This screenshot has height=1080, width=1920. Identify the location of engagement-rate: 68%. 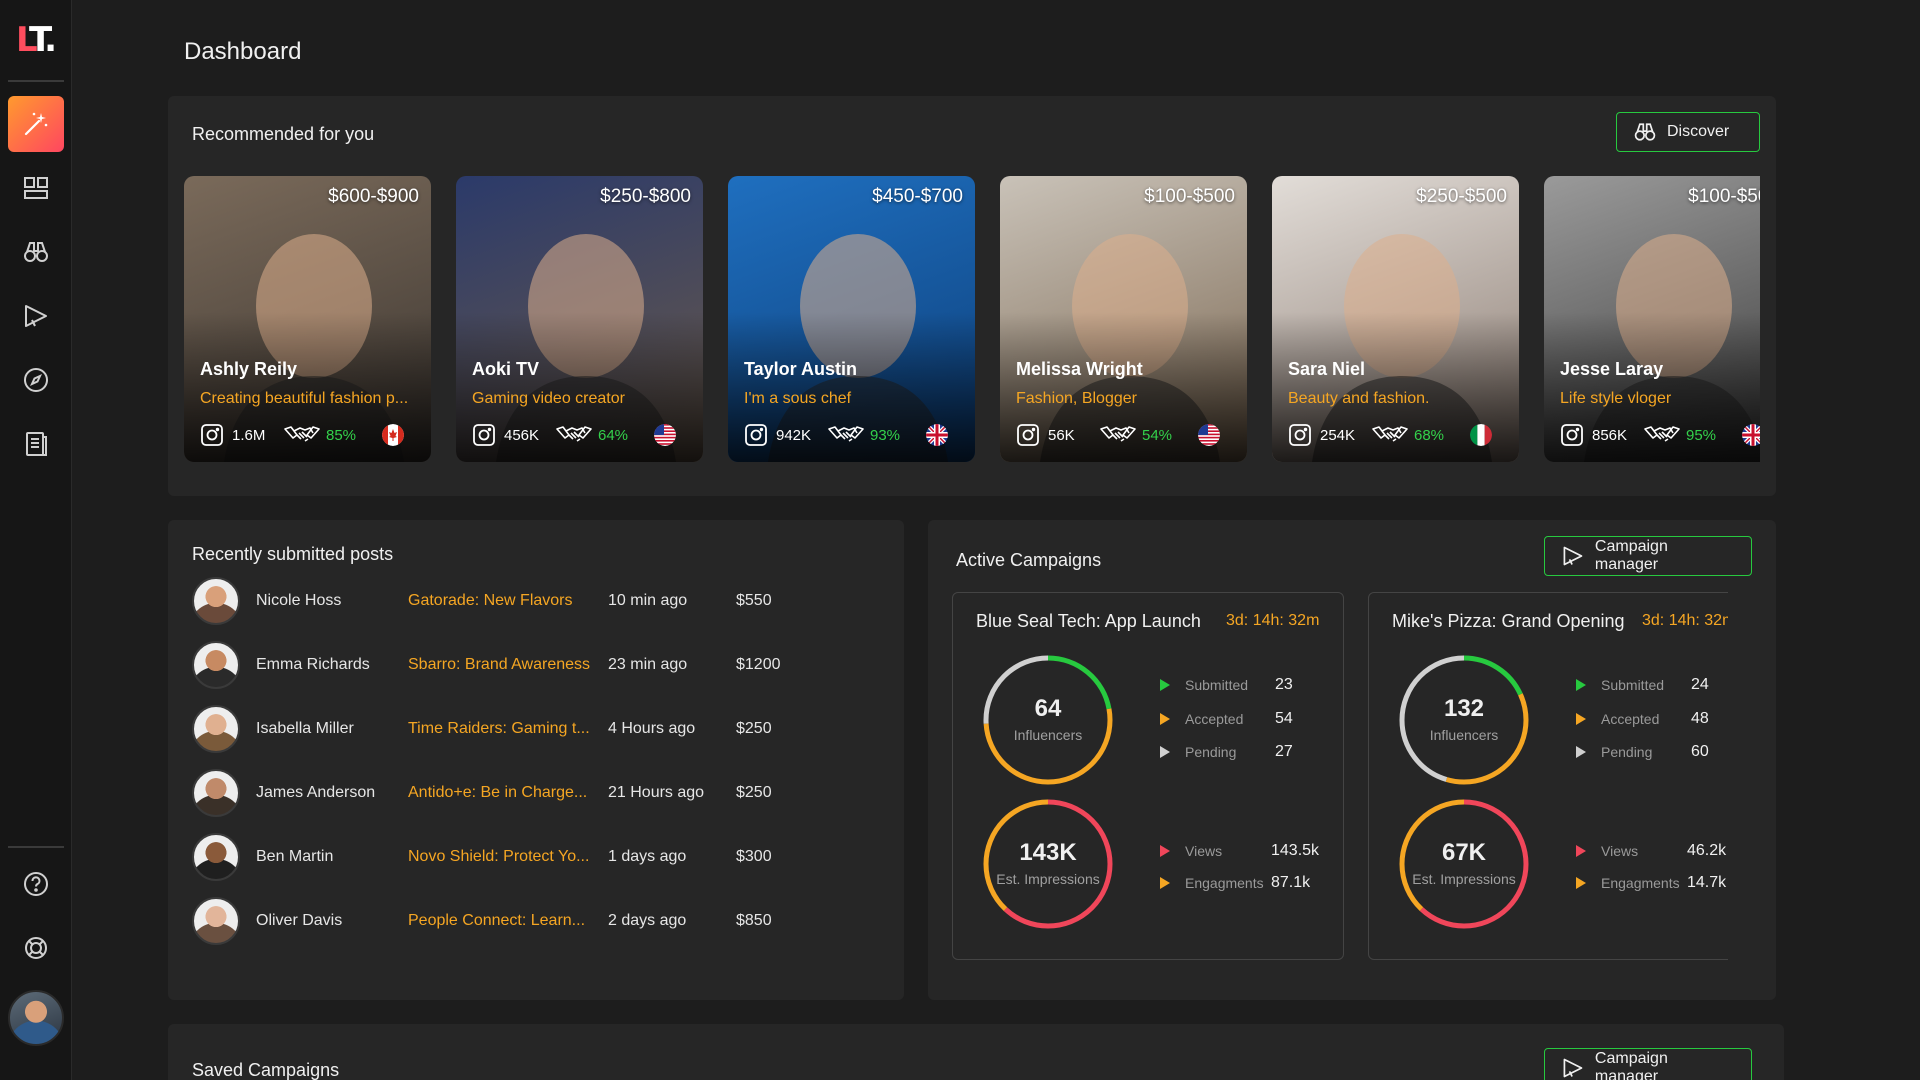
(1429, 435).